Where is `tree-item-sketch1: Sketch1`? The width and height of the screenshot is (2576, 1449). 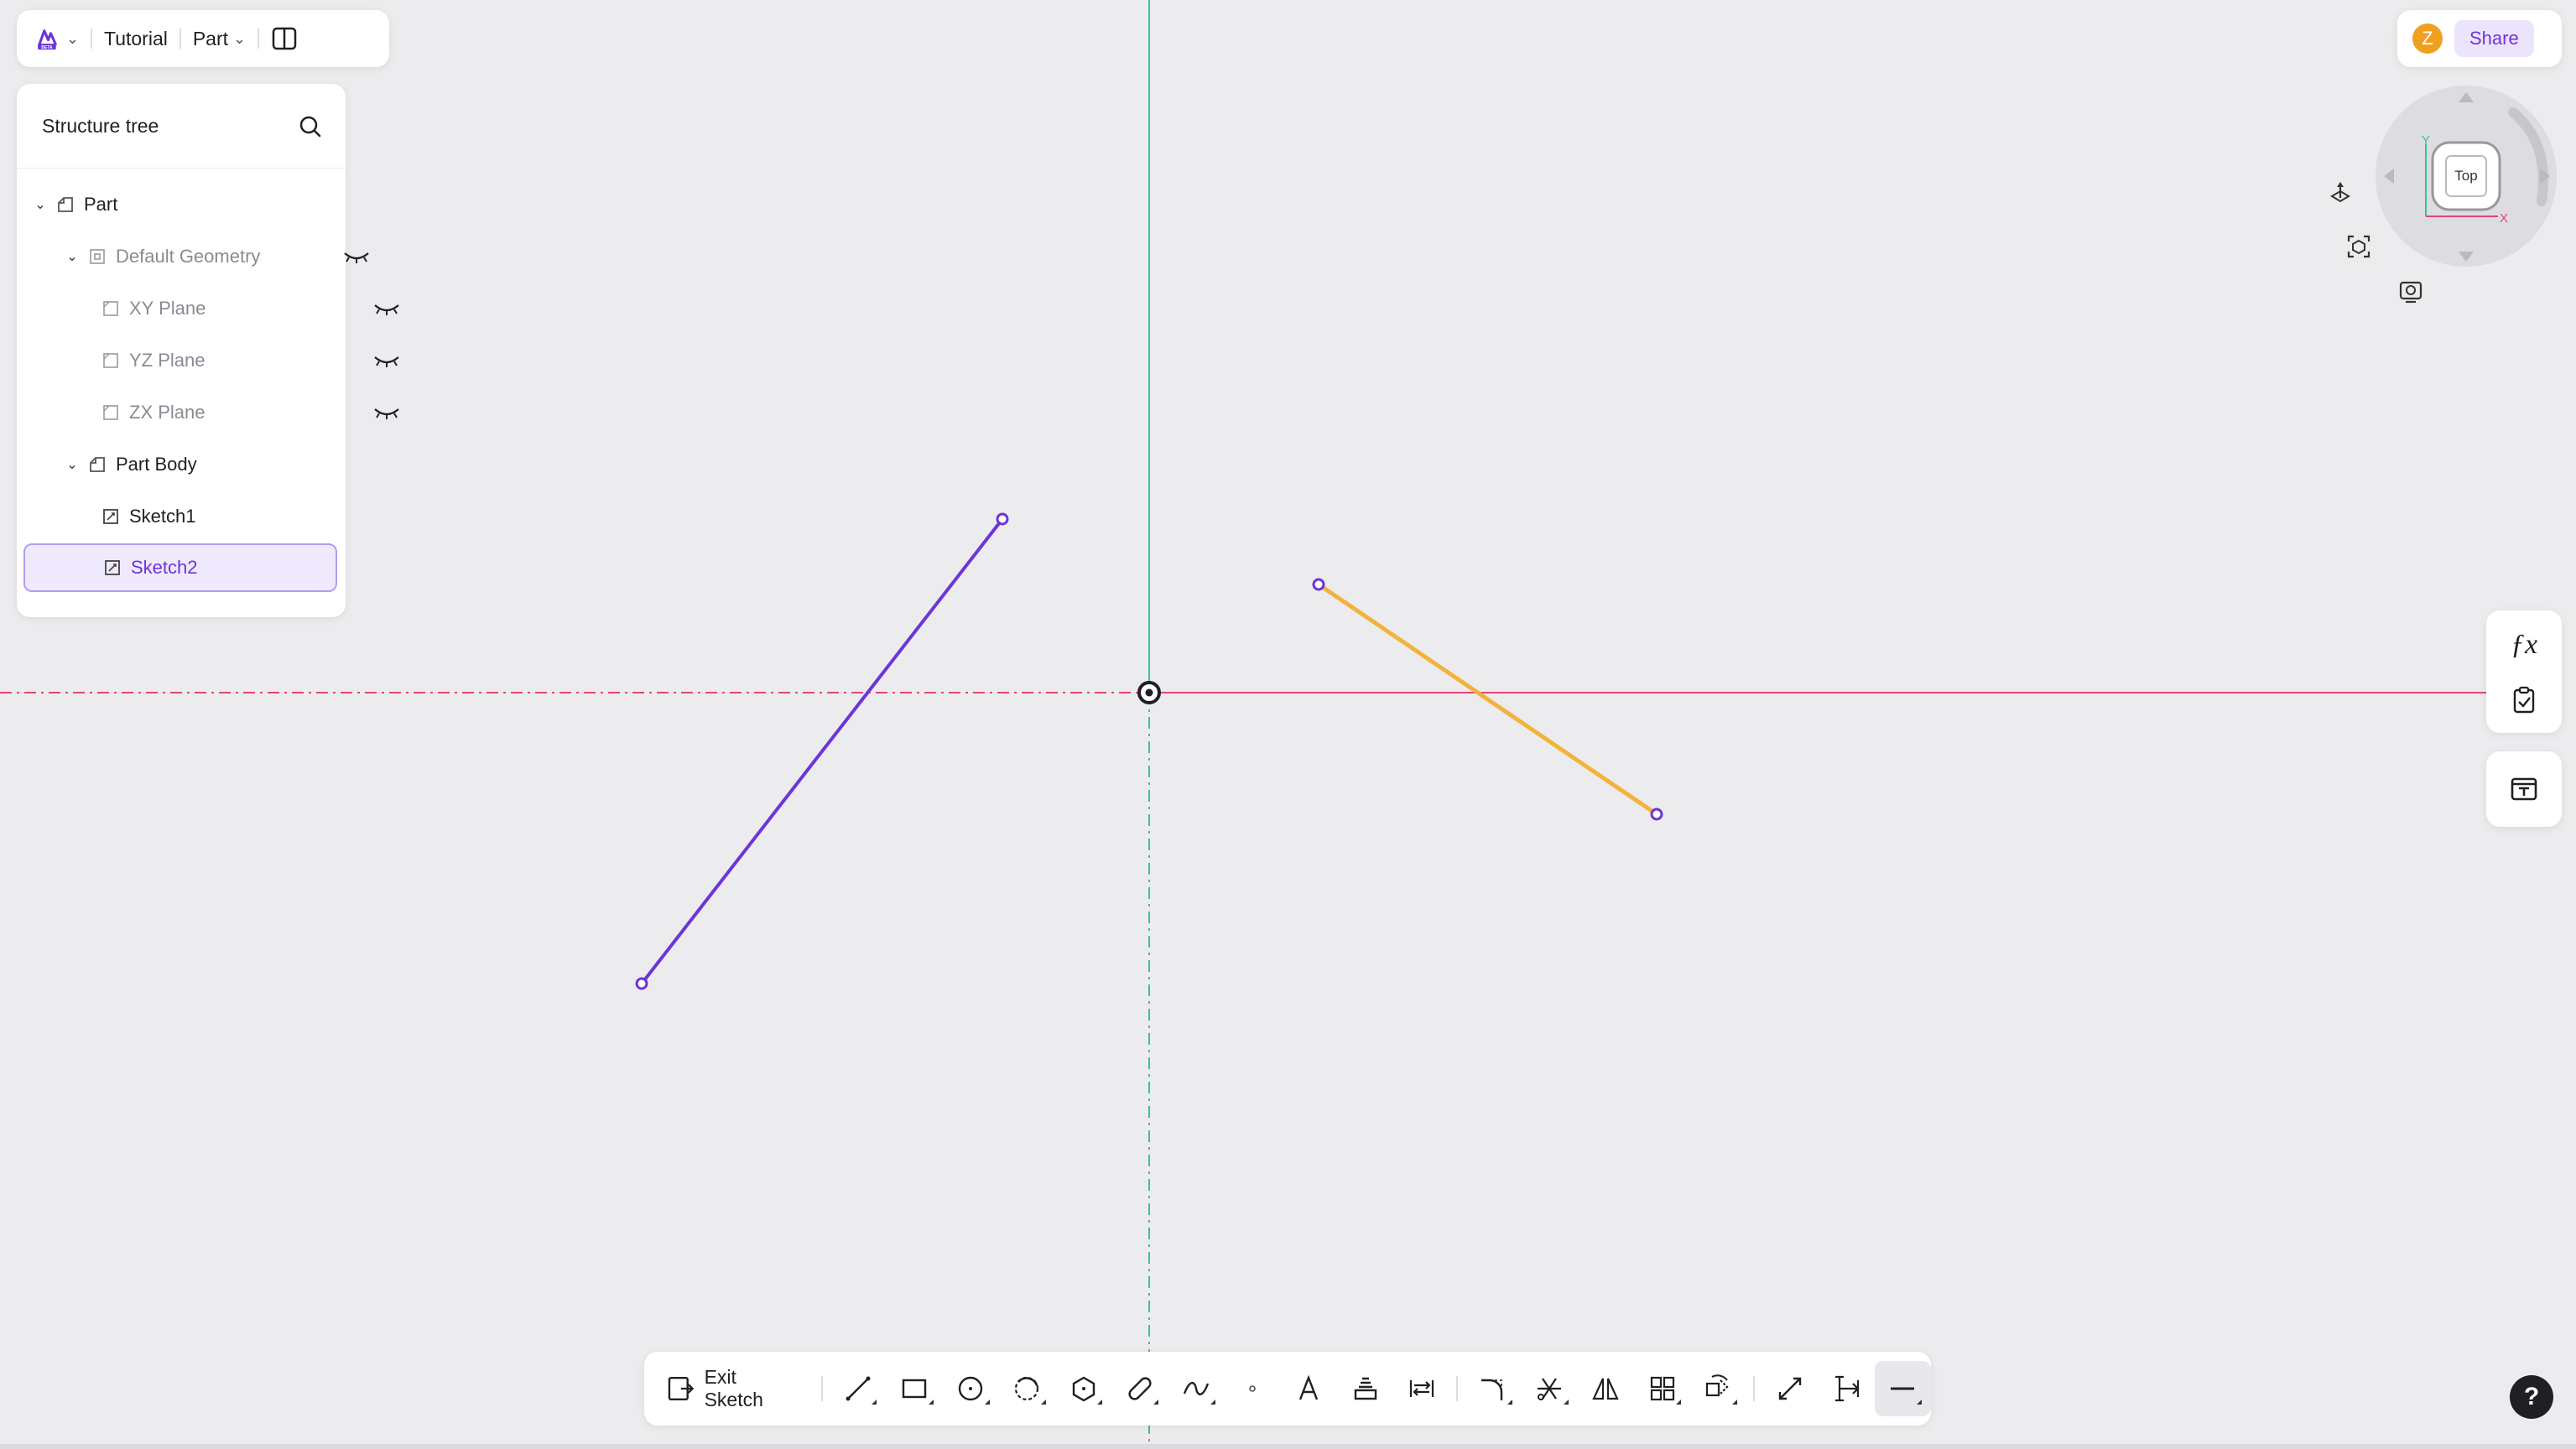
tree-item-sketch1: Sketch1 is located at coordinates (220, 516).